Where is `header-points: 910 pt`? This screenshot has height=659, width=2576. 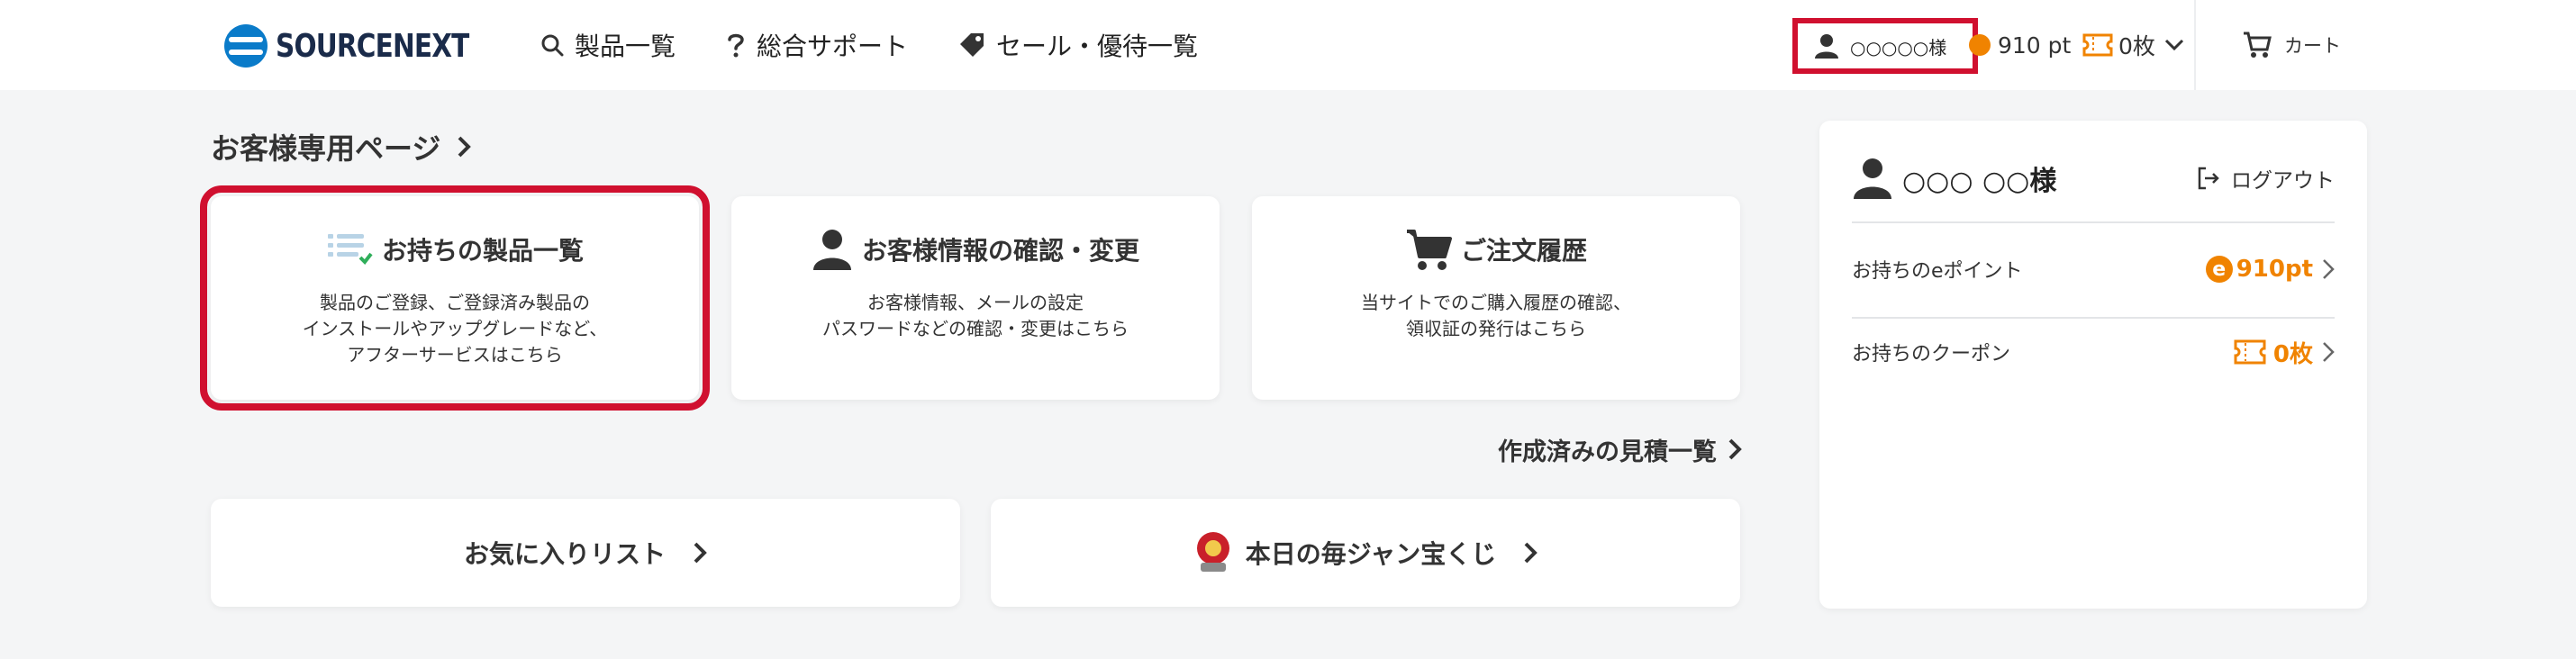
header-points: 910 pt is located at coordinates (2020, 45).